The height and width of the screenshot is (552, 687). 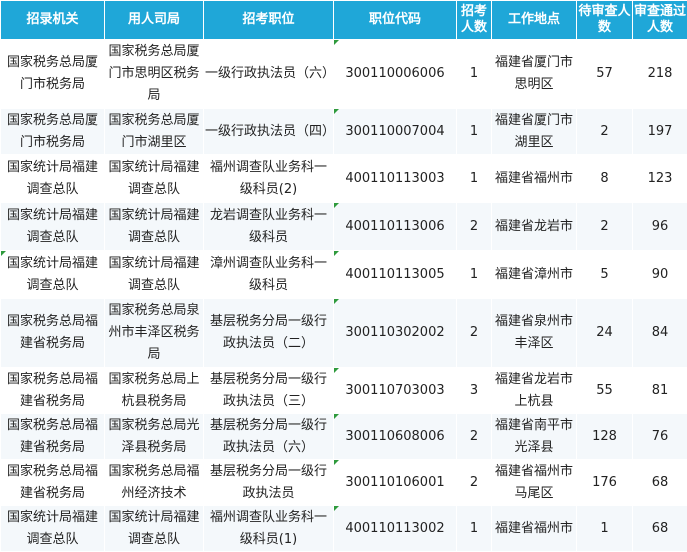 I want to click on header-code: 职位代码, so click(x=395, y=20).